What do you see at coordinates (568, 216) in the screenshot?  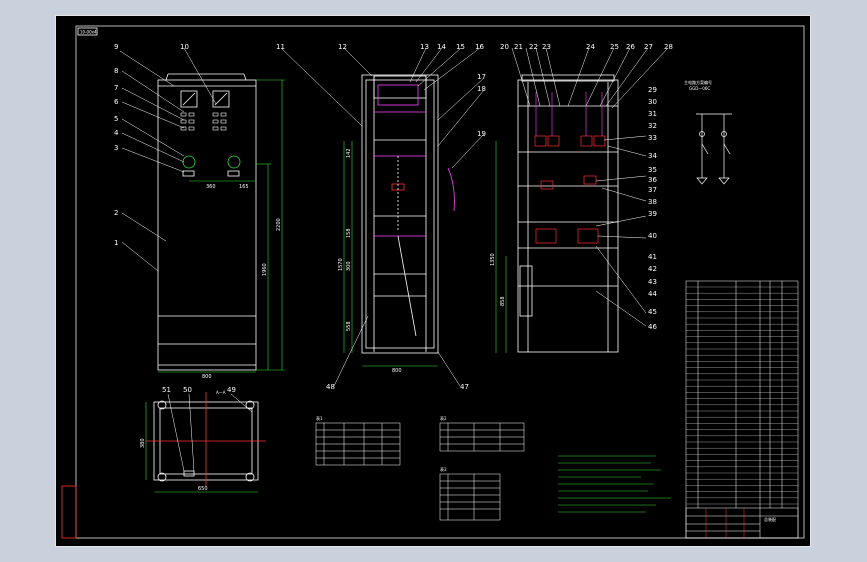 I see `rear-frame` at bounding box center [568, 216].